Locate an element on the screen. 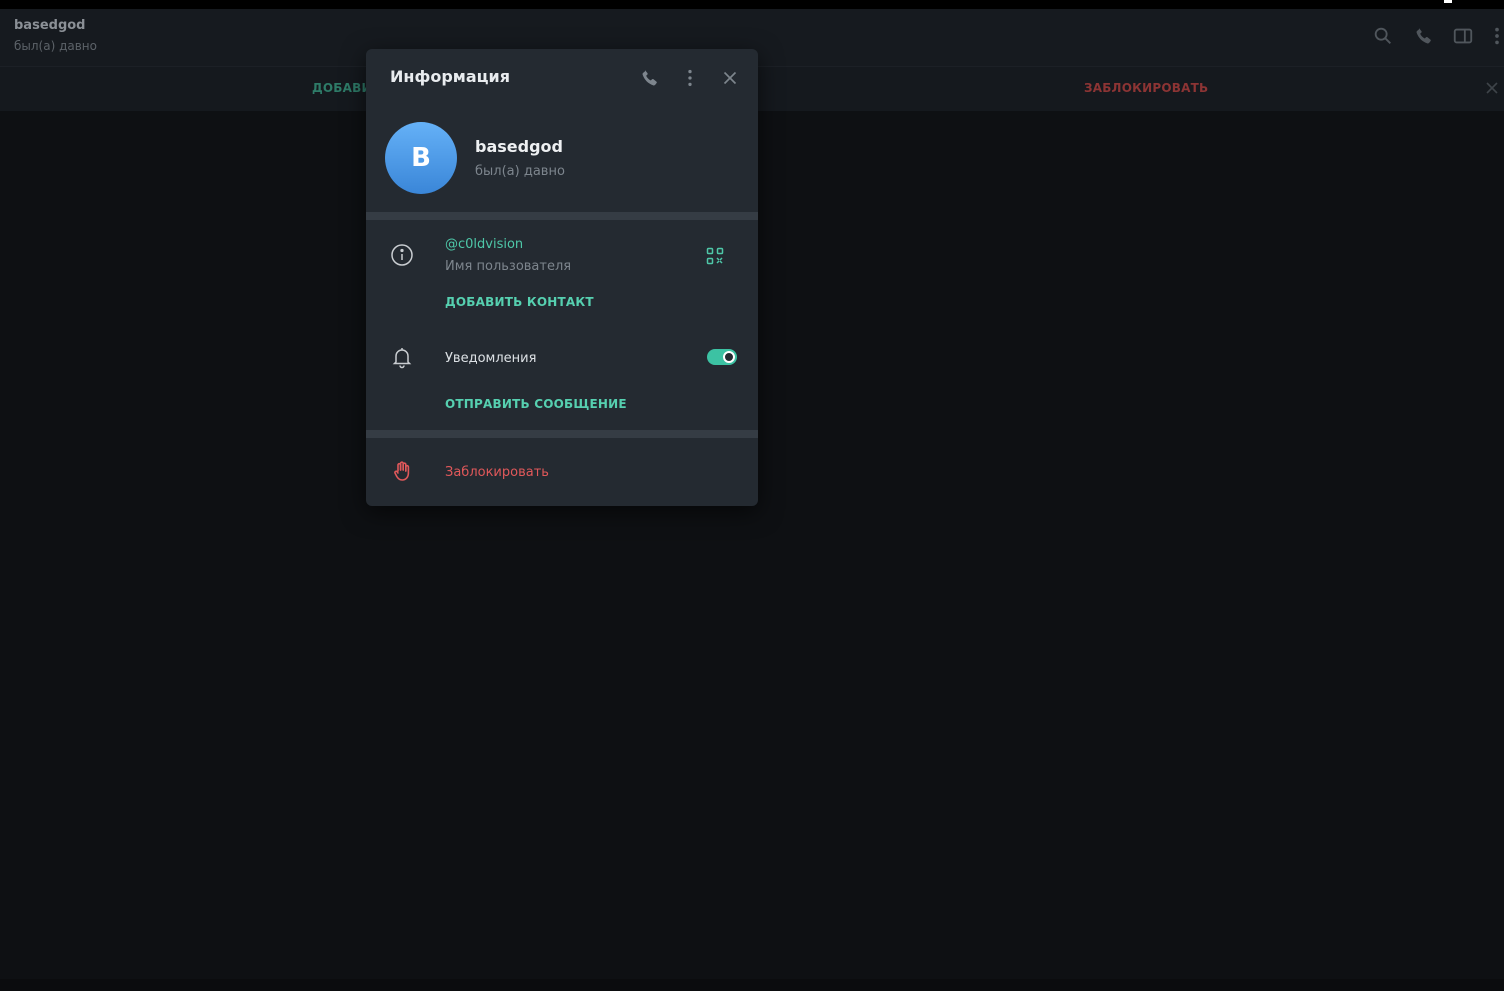 This screenshot has height=991, width=1504. bell-icon is located at coordinates (402, 357).